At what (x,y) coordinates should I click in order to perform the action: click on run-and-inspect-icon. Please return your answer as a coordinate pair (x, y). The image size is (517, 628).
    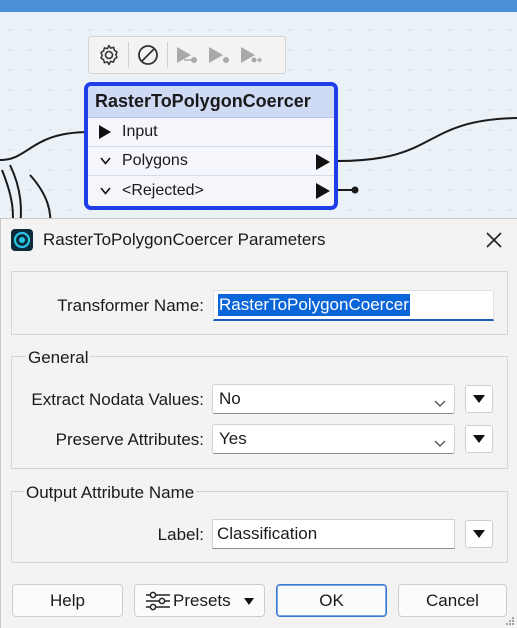
    Looking at the image, I should click on (251, 55).